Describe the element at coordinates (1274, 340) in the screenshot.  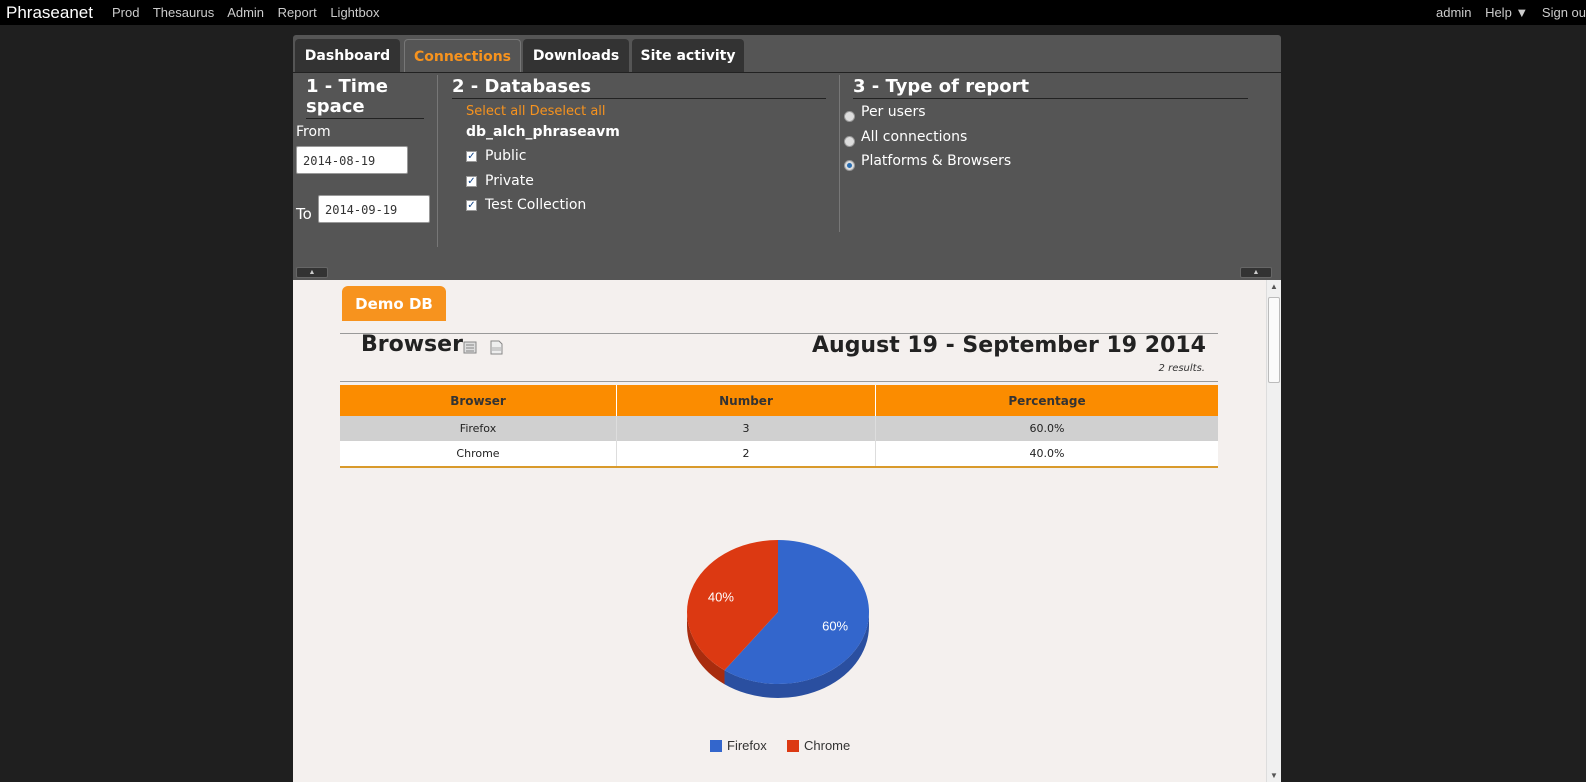
I see `scroll-thumb` at that location.